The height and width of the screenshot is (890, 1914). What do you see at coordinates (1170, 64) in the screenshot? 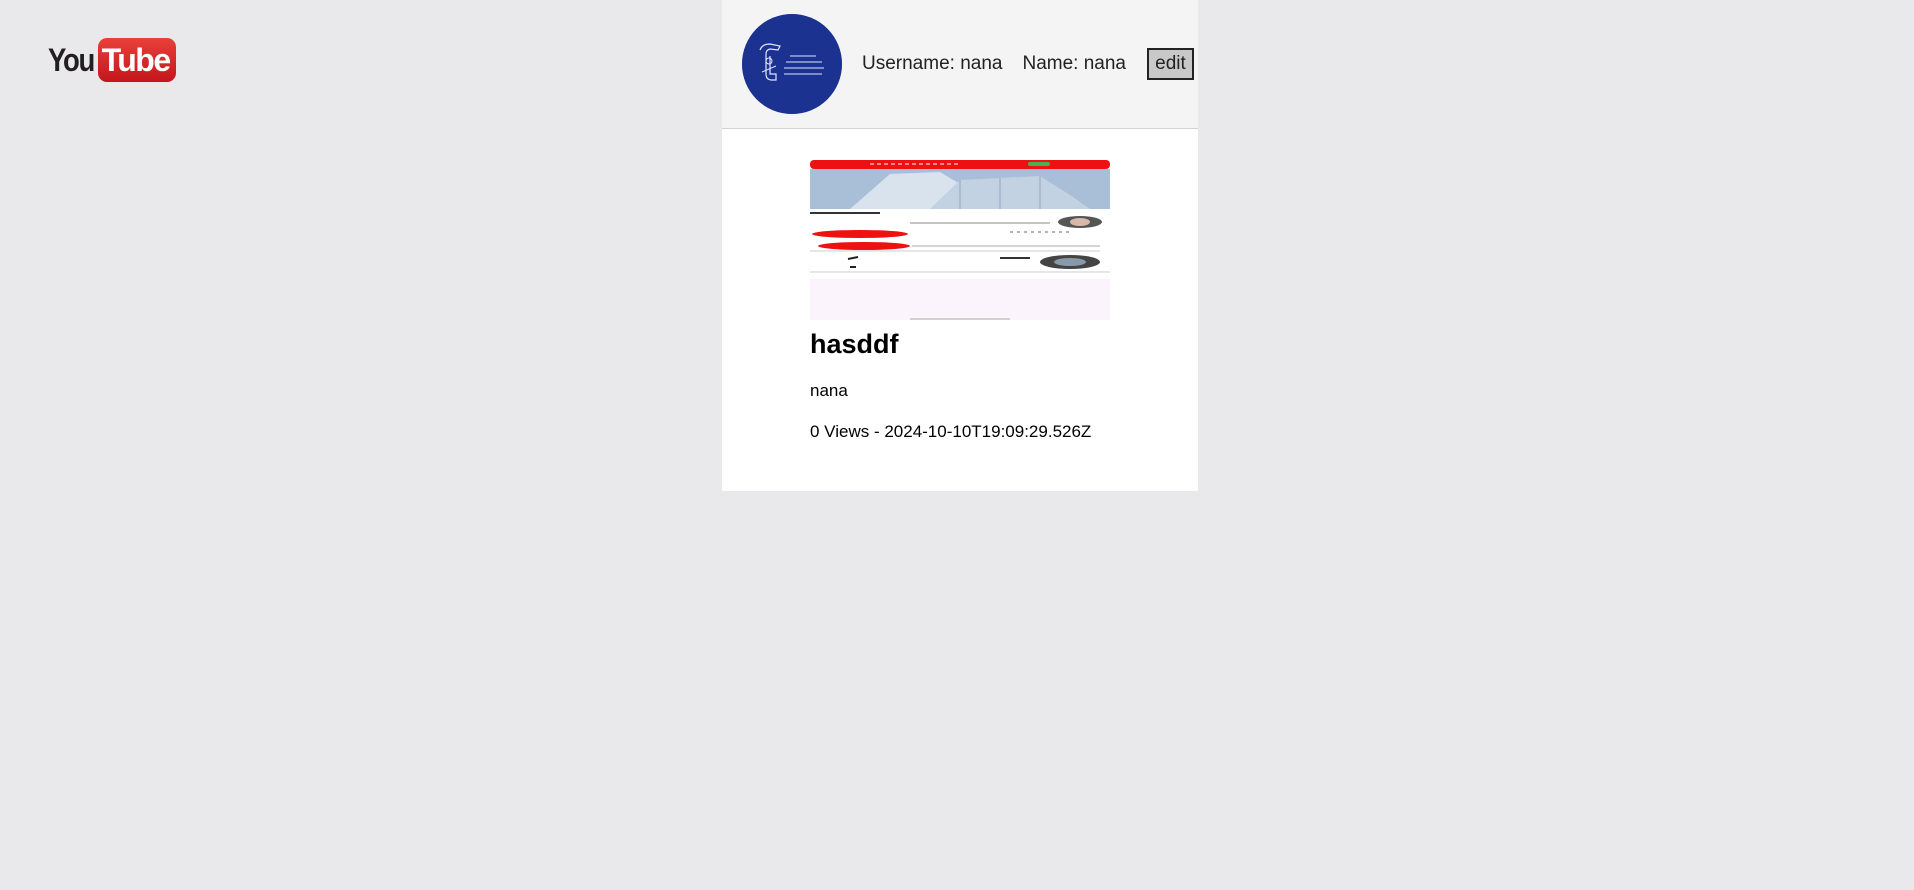
I see `edit-button: edit` at bounding box center [1170, 64].